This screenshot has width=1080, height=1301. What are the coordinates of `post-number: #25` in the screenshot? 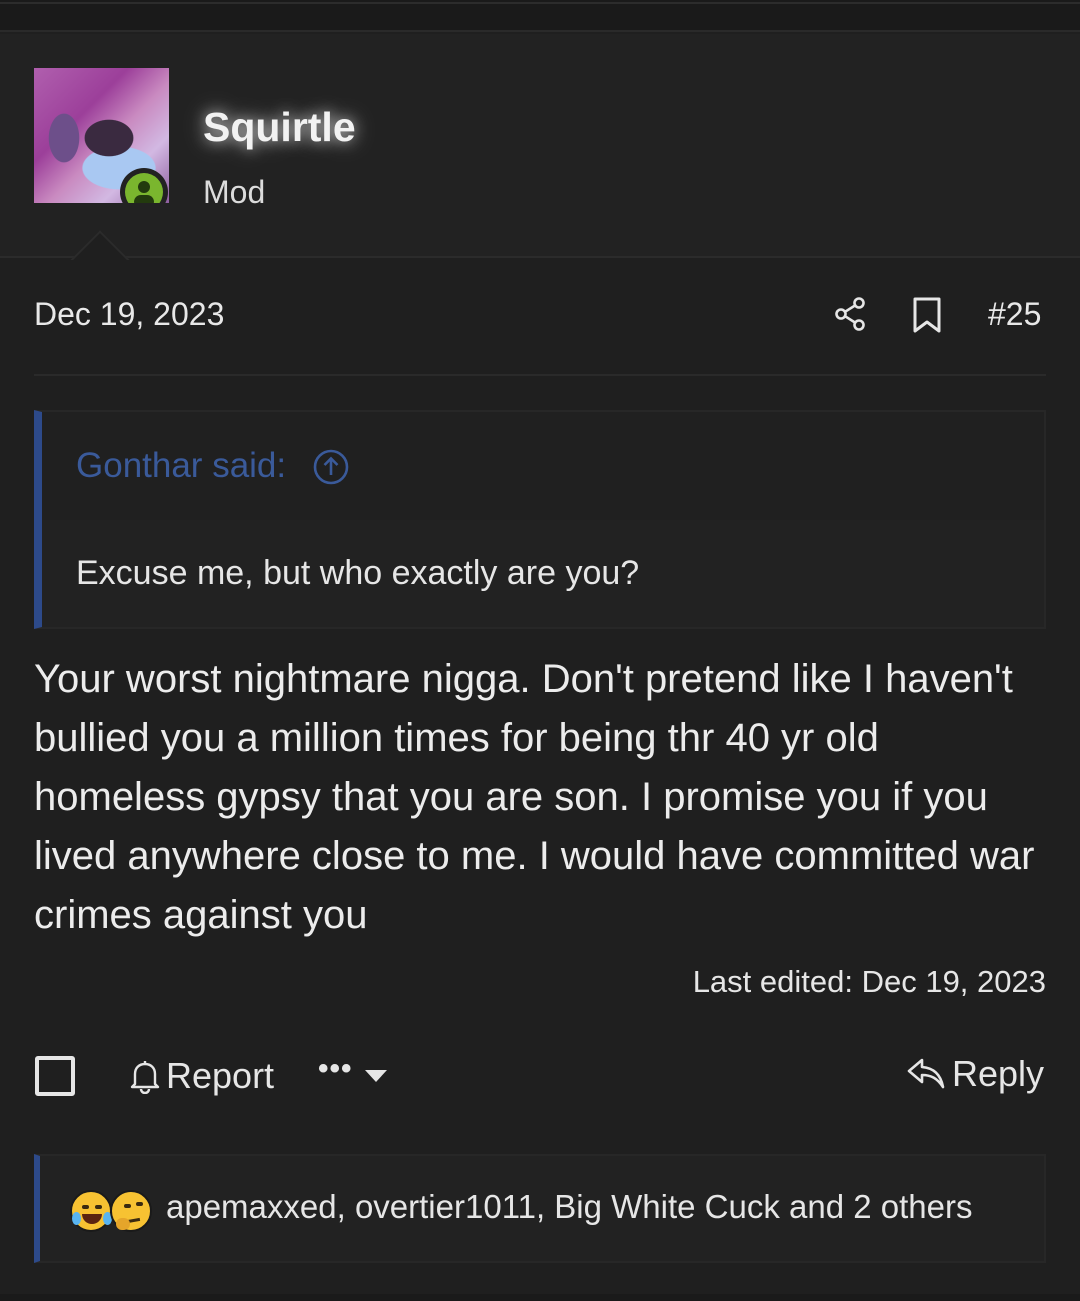 It's located at (1014, 314).